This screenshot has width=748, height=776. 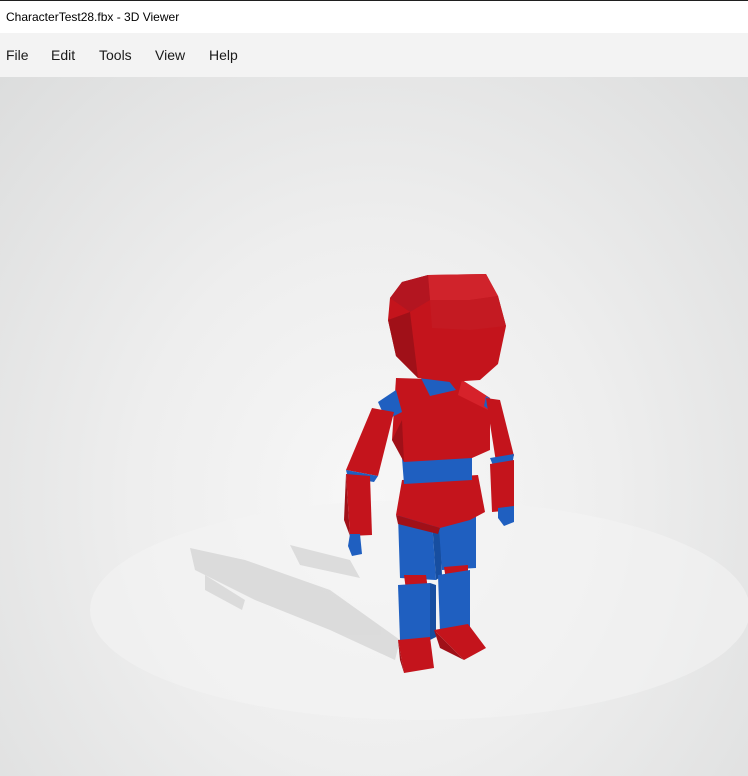 I want to click on menu-file: File, so click(x=17, y=55).